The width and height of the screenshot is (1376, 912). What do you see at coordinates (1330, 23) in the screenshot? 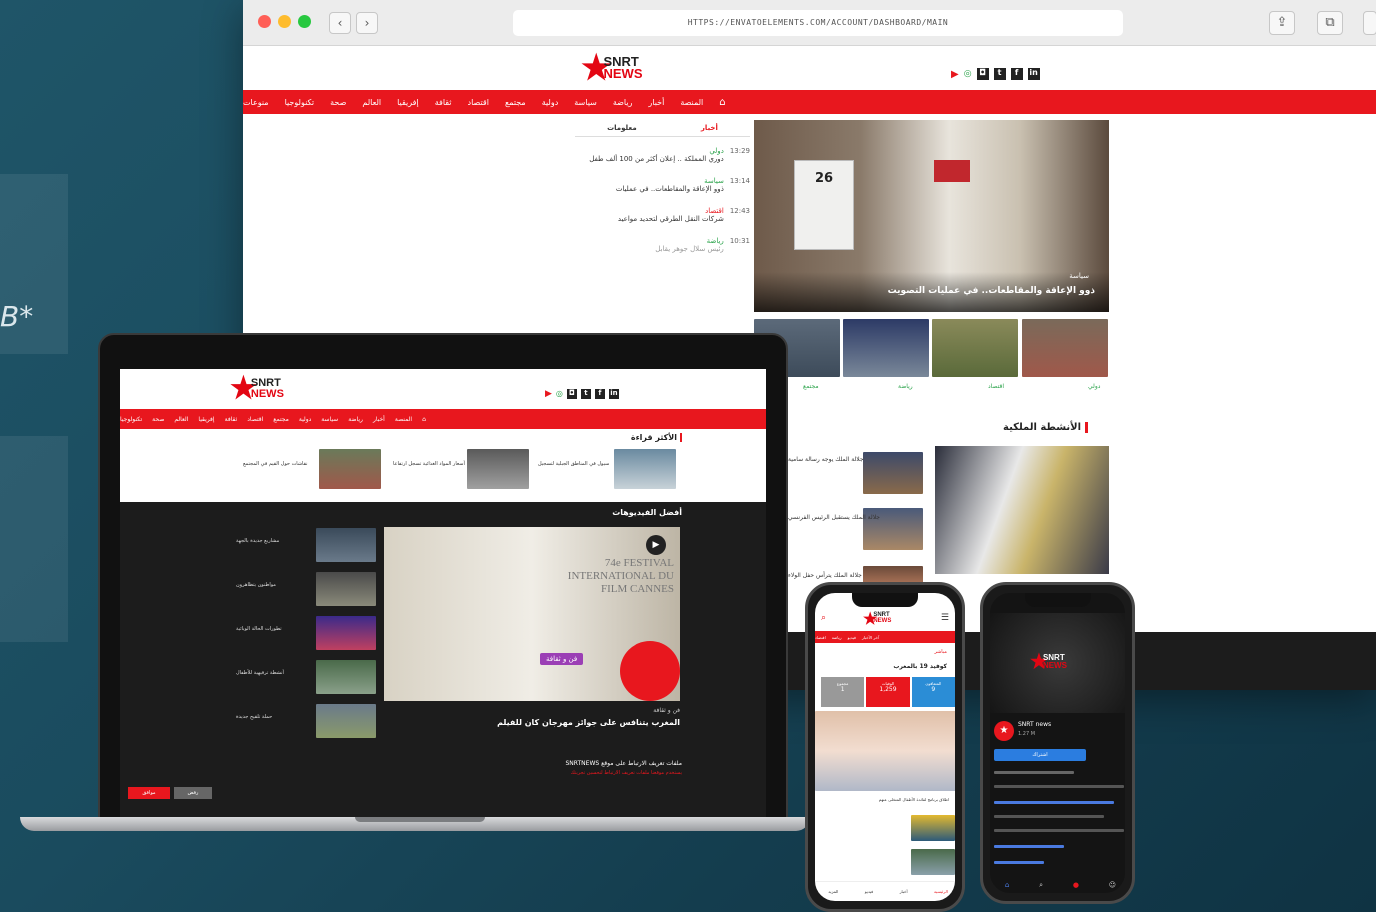
I see `tabs-button: ⧉` at bounding box center [1330, 23].